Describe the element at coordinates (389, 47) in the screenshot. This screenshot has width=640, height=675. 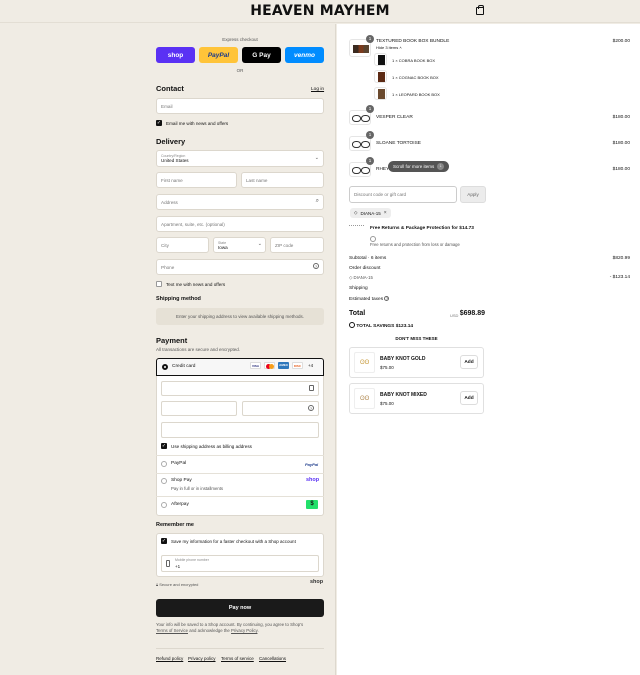
I see `hide-items-toggle: Hide 3 items ˄` at that location.